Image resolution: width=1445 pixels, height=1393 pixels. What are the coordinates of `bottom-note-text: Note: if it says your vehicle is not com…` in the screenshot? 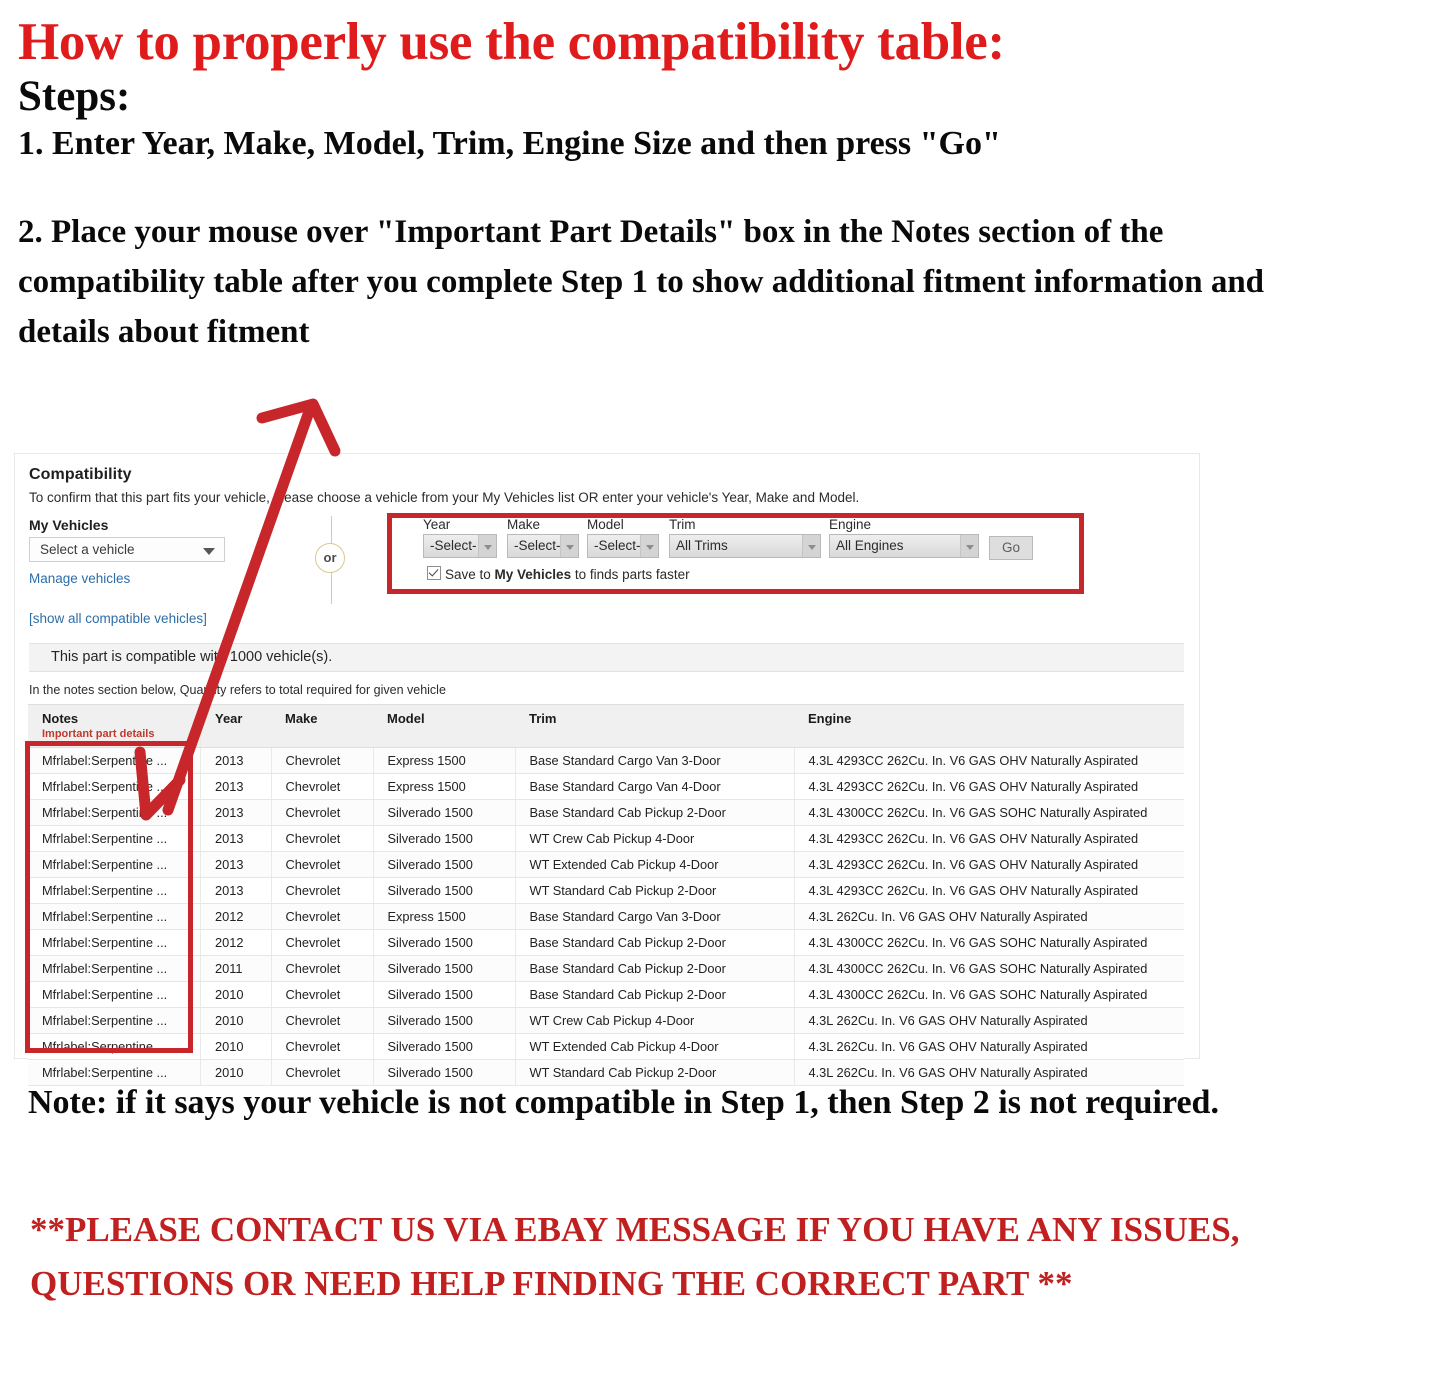 It's located at (623, 1102).